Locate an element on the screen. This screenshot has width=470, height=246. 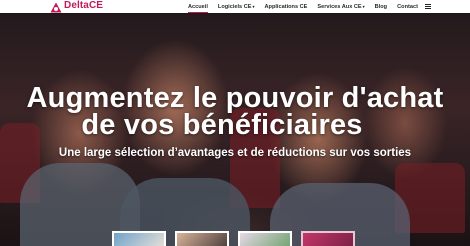
nav-logiciels-ce: Logiciels CE ▾ is located at coordinates (236, 7).